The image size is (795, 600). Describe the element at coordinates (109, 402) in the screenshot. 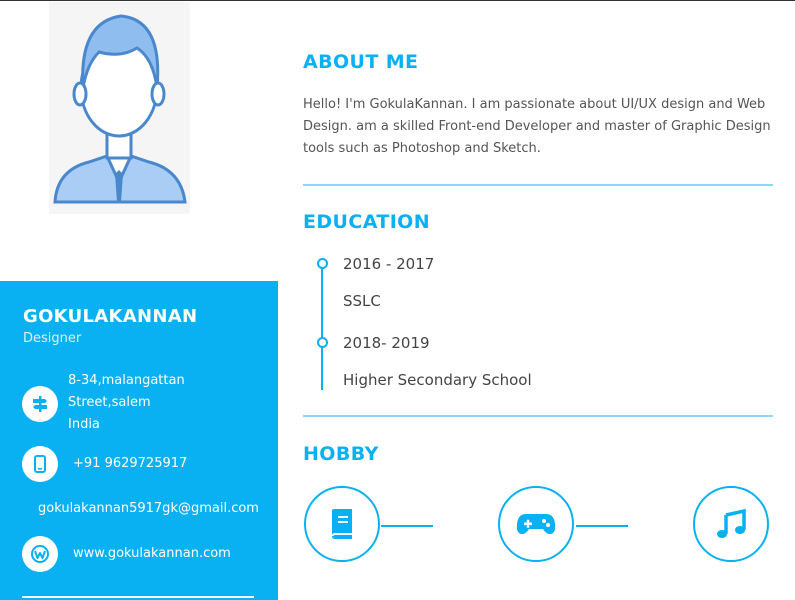

I see `address-line-2: Street,salem` at that location.